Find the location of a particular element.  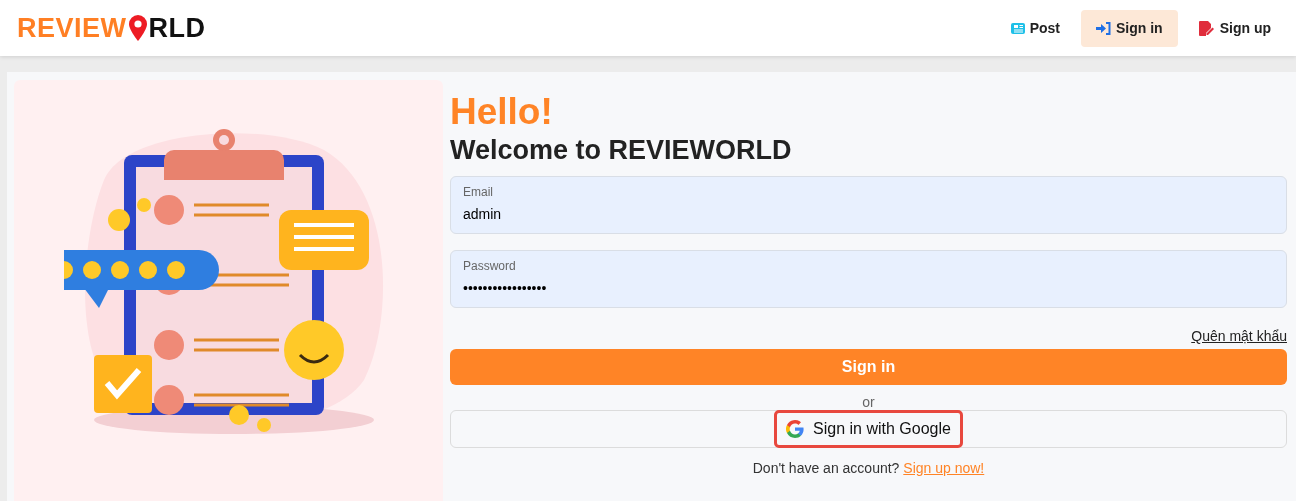

heading: Hello! is located at coordinates (502, 112).